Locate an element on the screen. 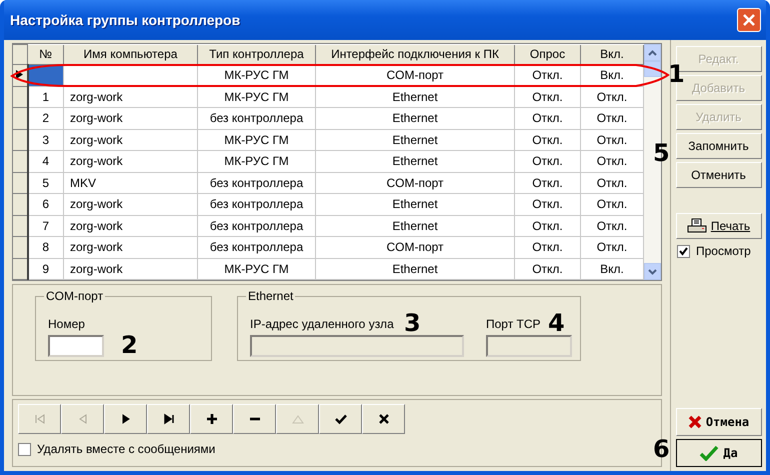  table-cell: 9 is located at coordinates (46, 269).